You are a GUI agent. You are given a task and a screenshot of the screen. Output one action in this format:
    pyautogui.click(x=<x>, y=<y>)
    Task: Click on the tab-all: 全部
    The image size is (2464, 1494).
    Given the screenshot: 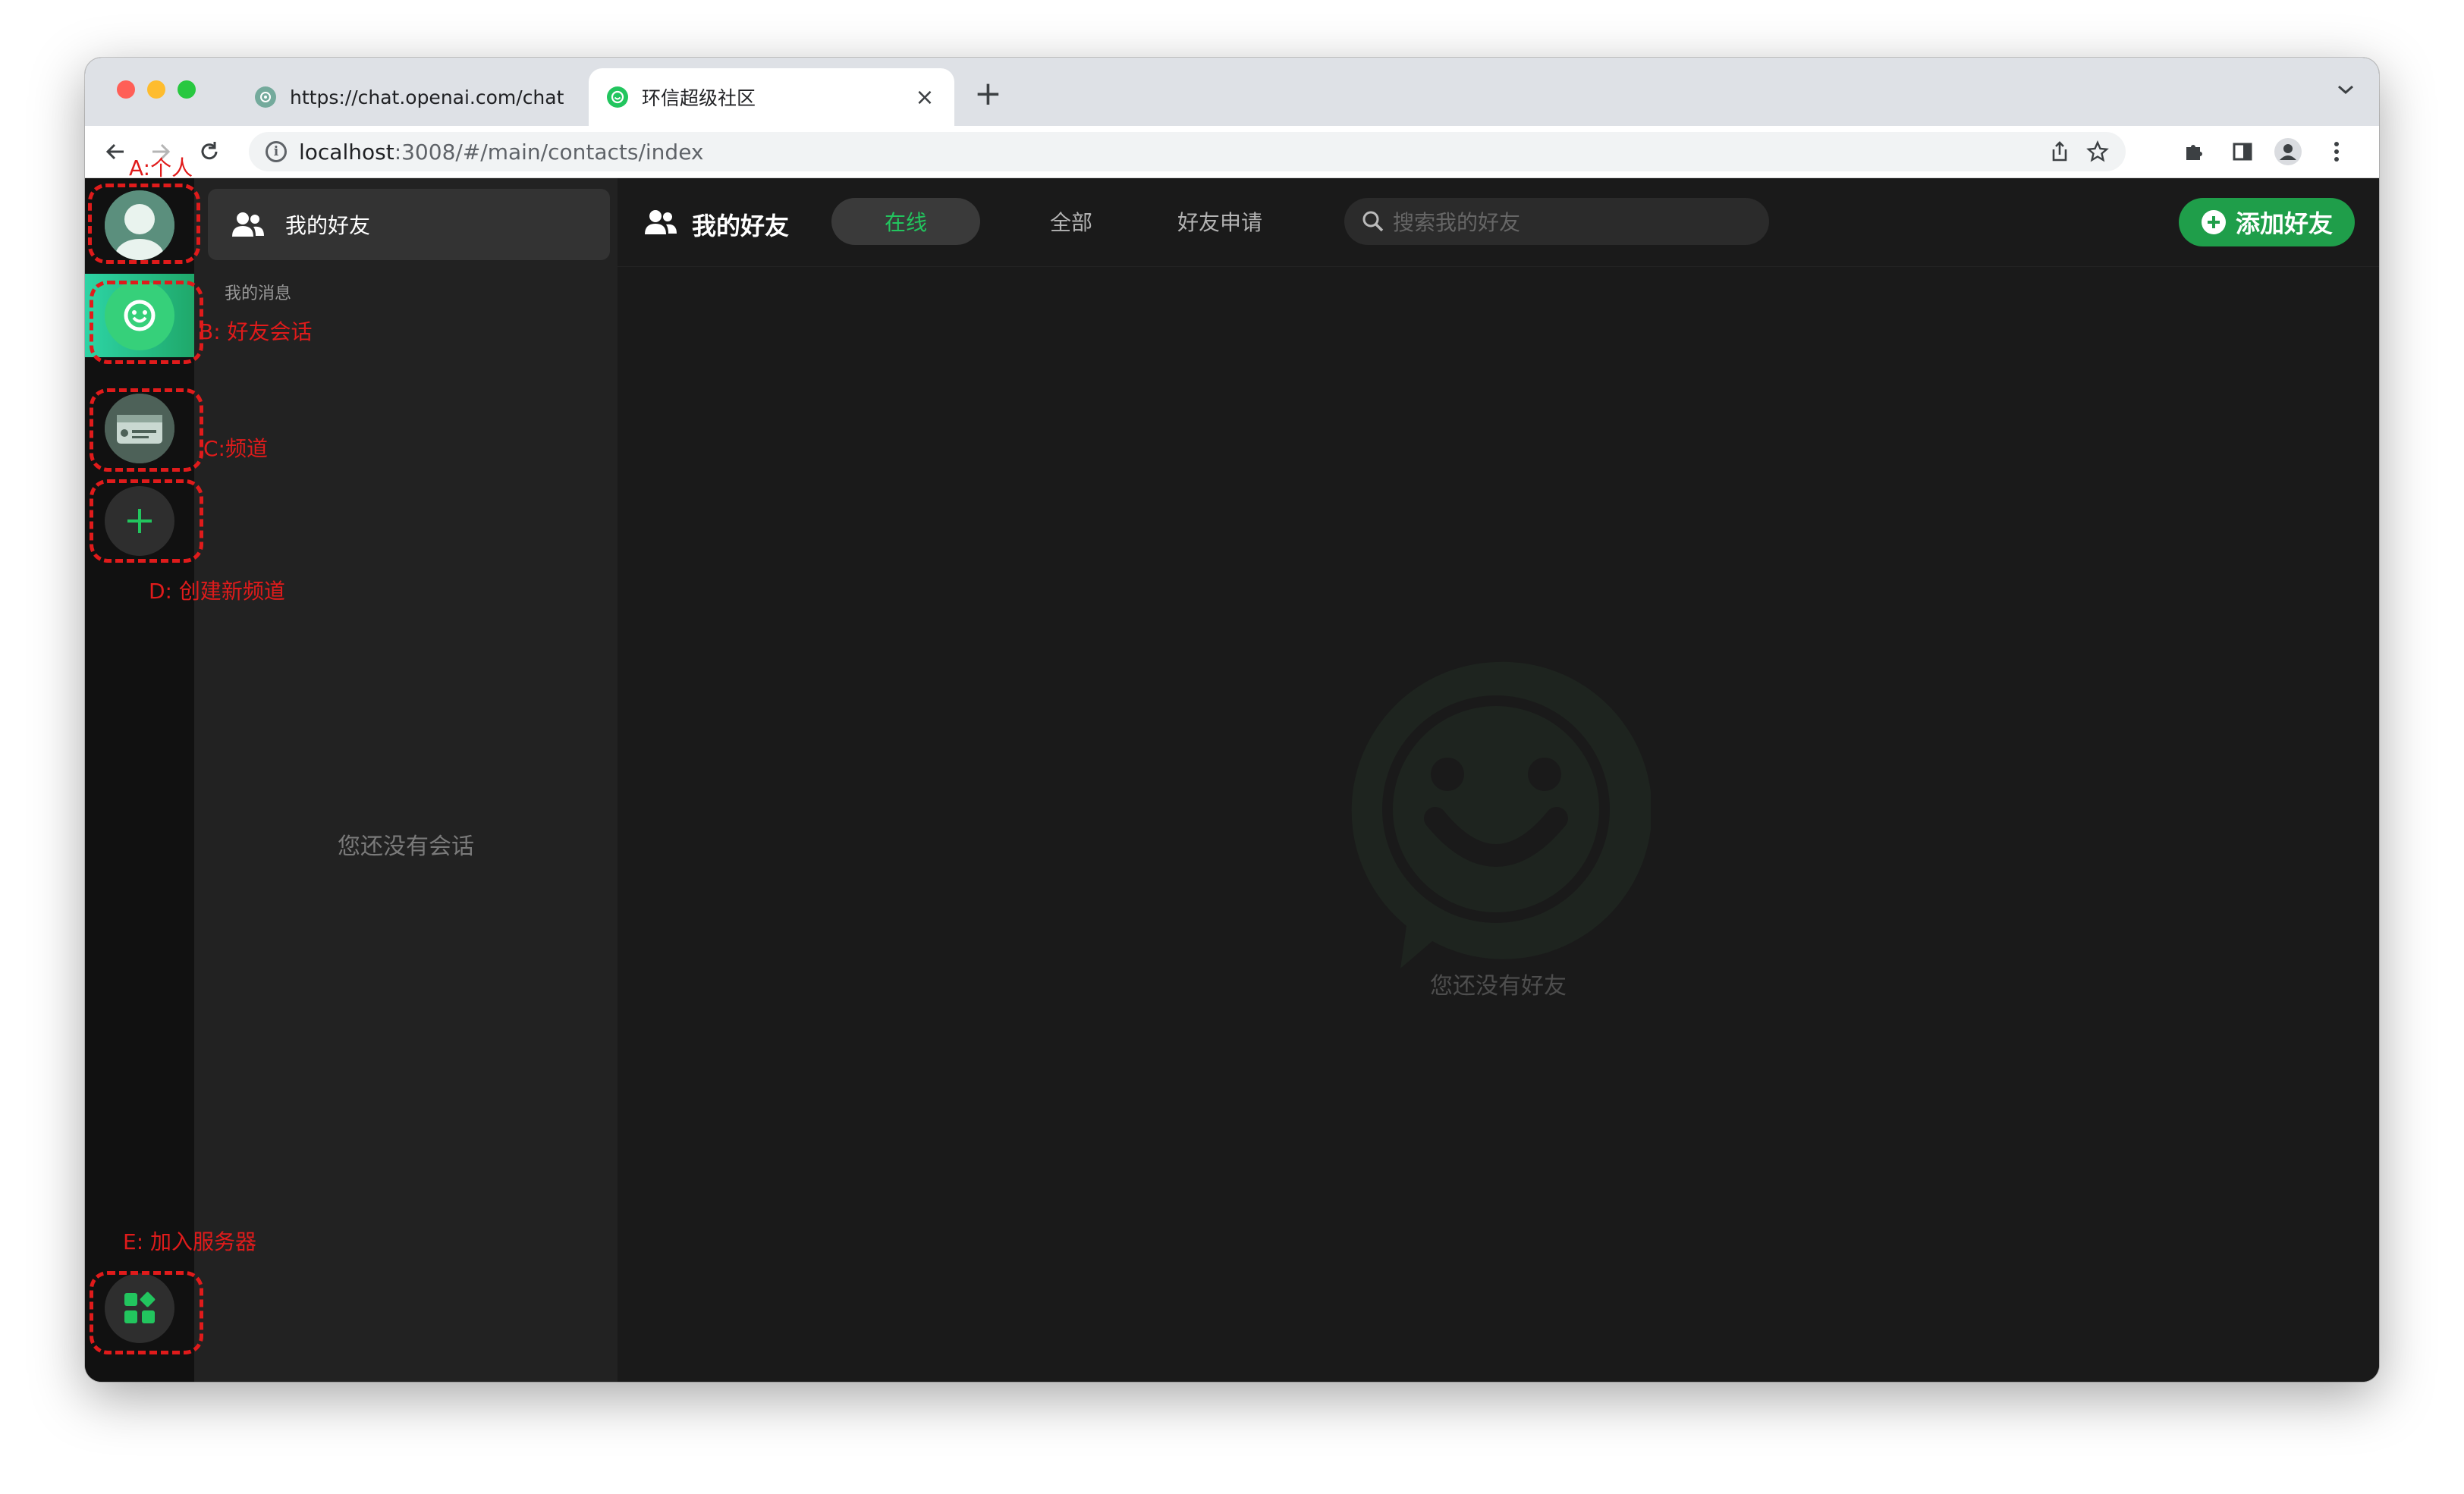 What is the action you would take?
    pyautogui.click(x=1071, y=221)
    